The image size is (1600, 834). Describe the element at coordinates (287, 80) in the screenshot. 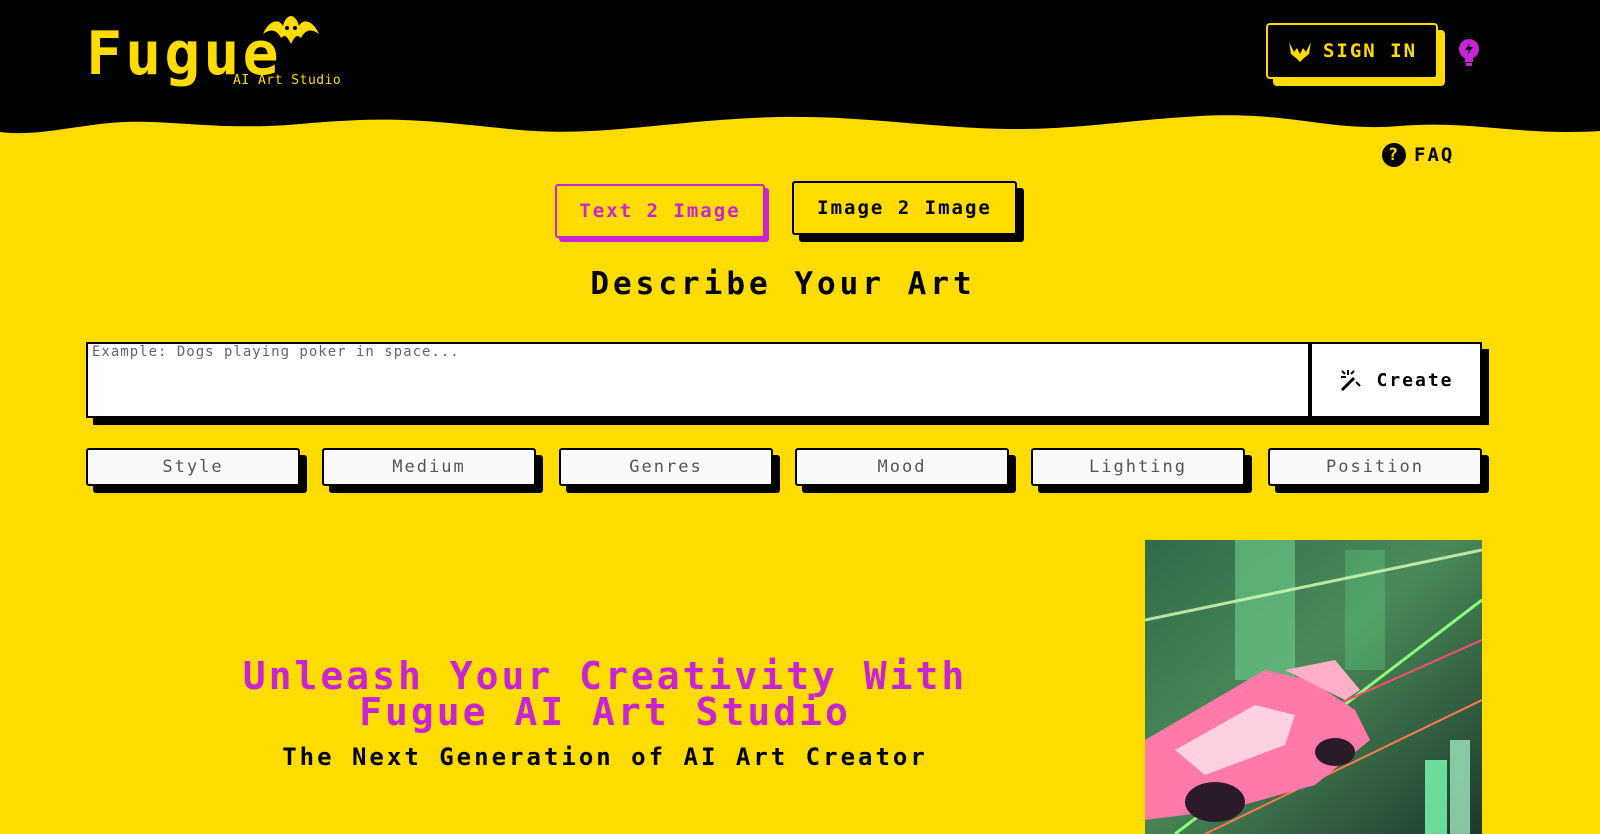

I see `logo-tagline: AI Art Studio` at that location.